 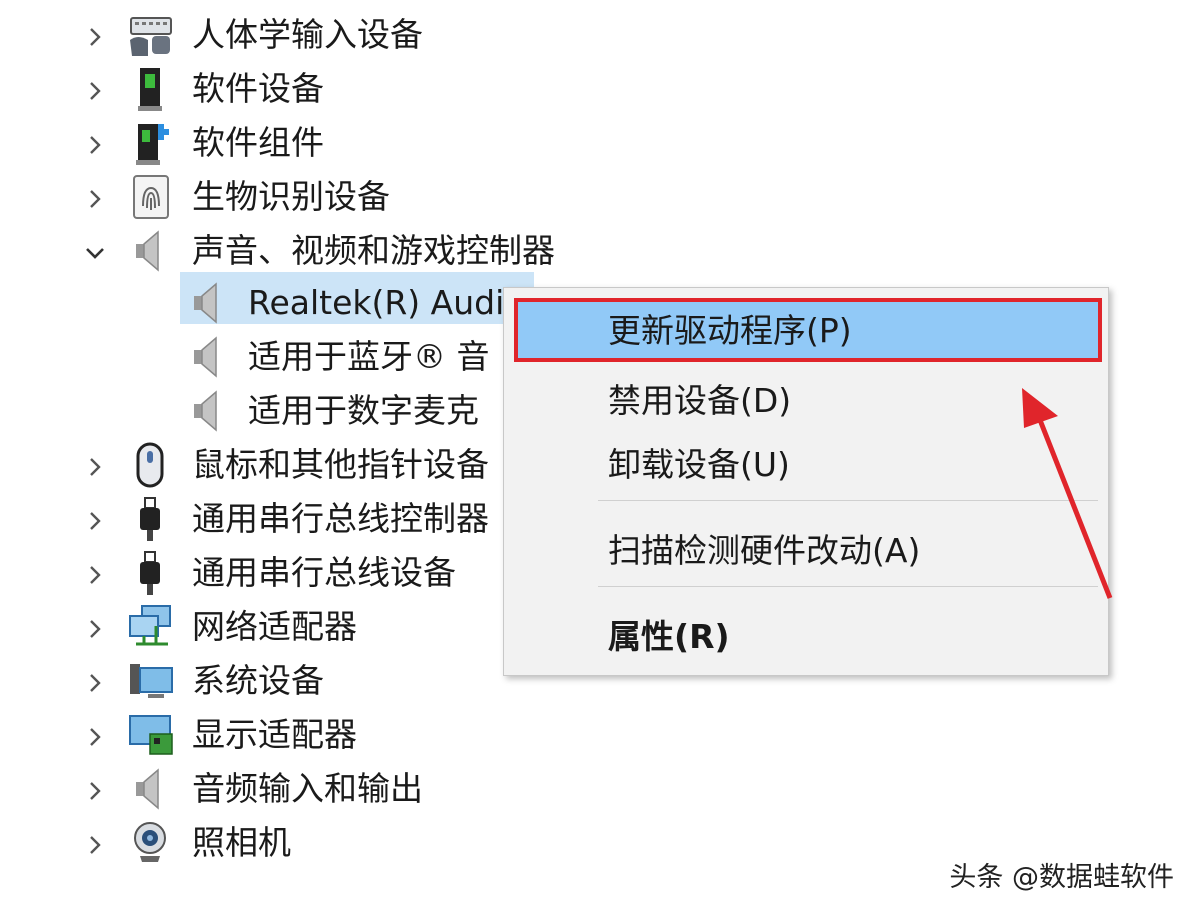 What do you see at coordinates (241, 842) in the screenshot?
I see `tree-item-label: 照相机` at bounding box center [241, 842].